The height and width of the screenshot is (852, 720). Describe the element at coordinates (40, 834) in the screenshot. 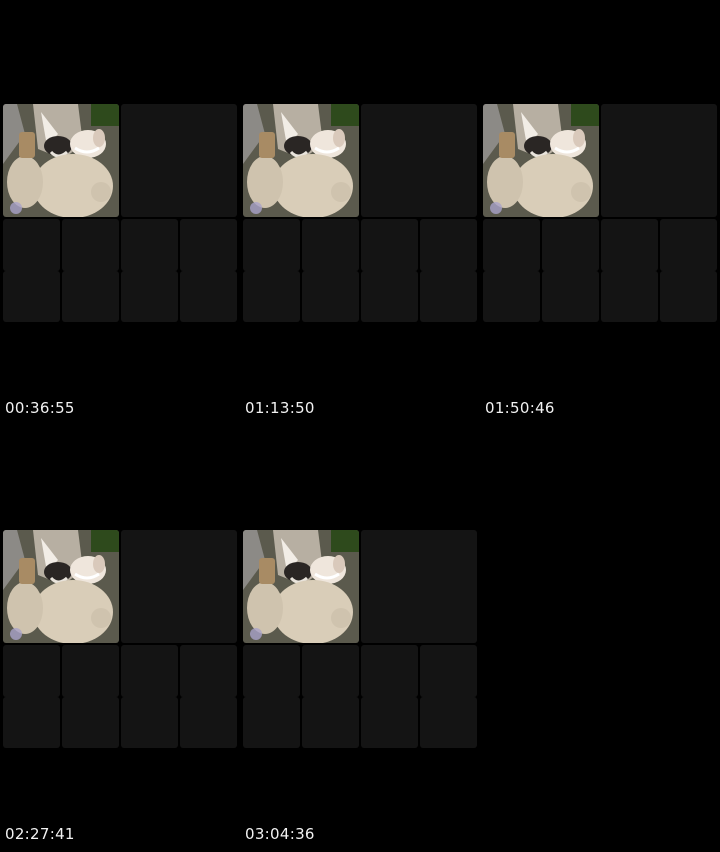

I see `frame-timestamp: 02:27:41` at that location.